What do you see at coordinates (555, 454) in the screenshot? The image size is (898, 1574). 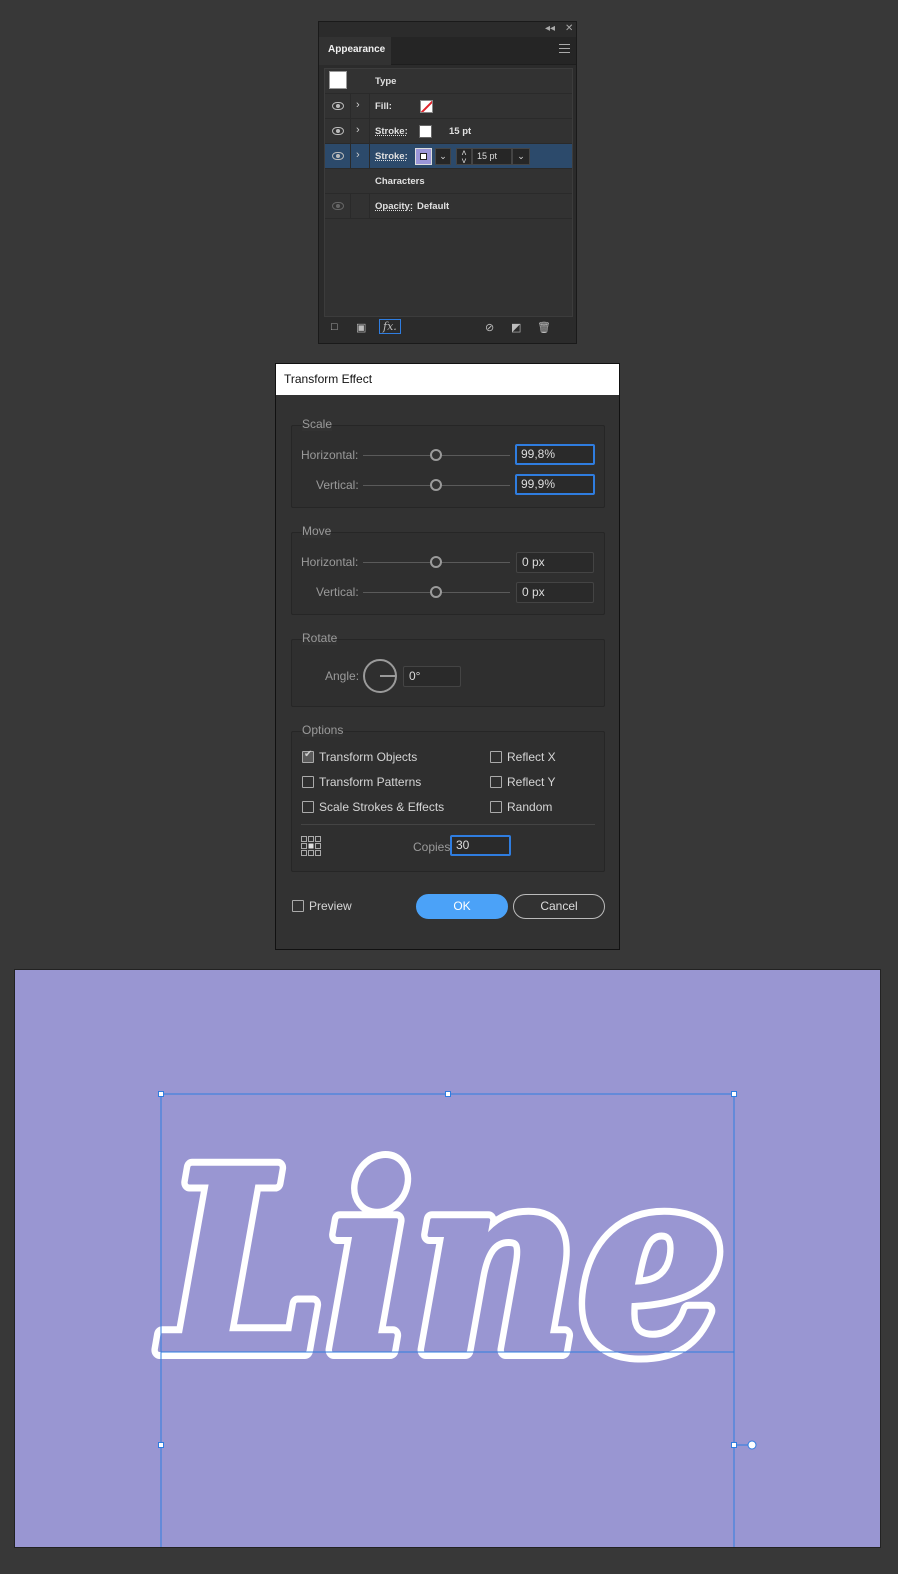 I see `scale-horizontal-input: 99,8%` at bounding box center [555, 454].